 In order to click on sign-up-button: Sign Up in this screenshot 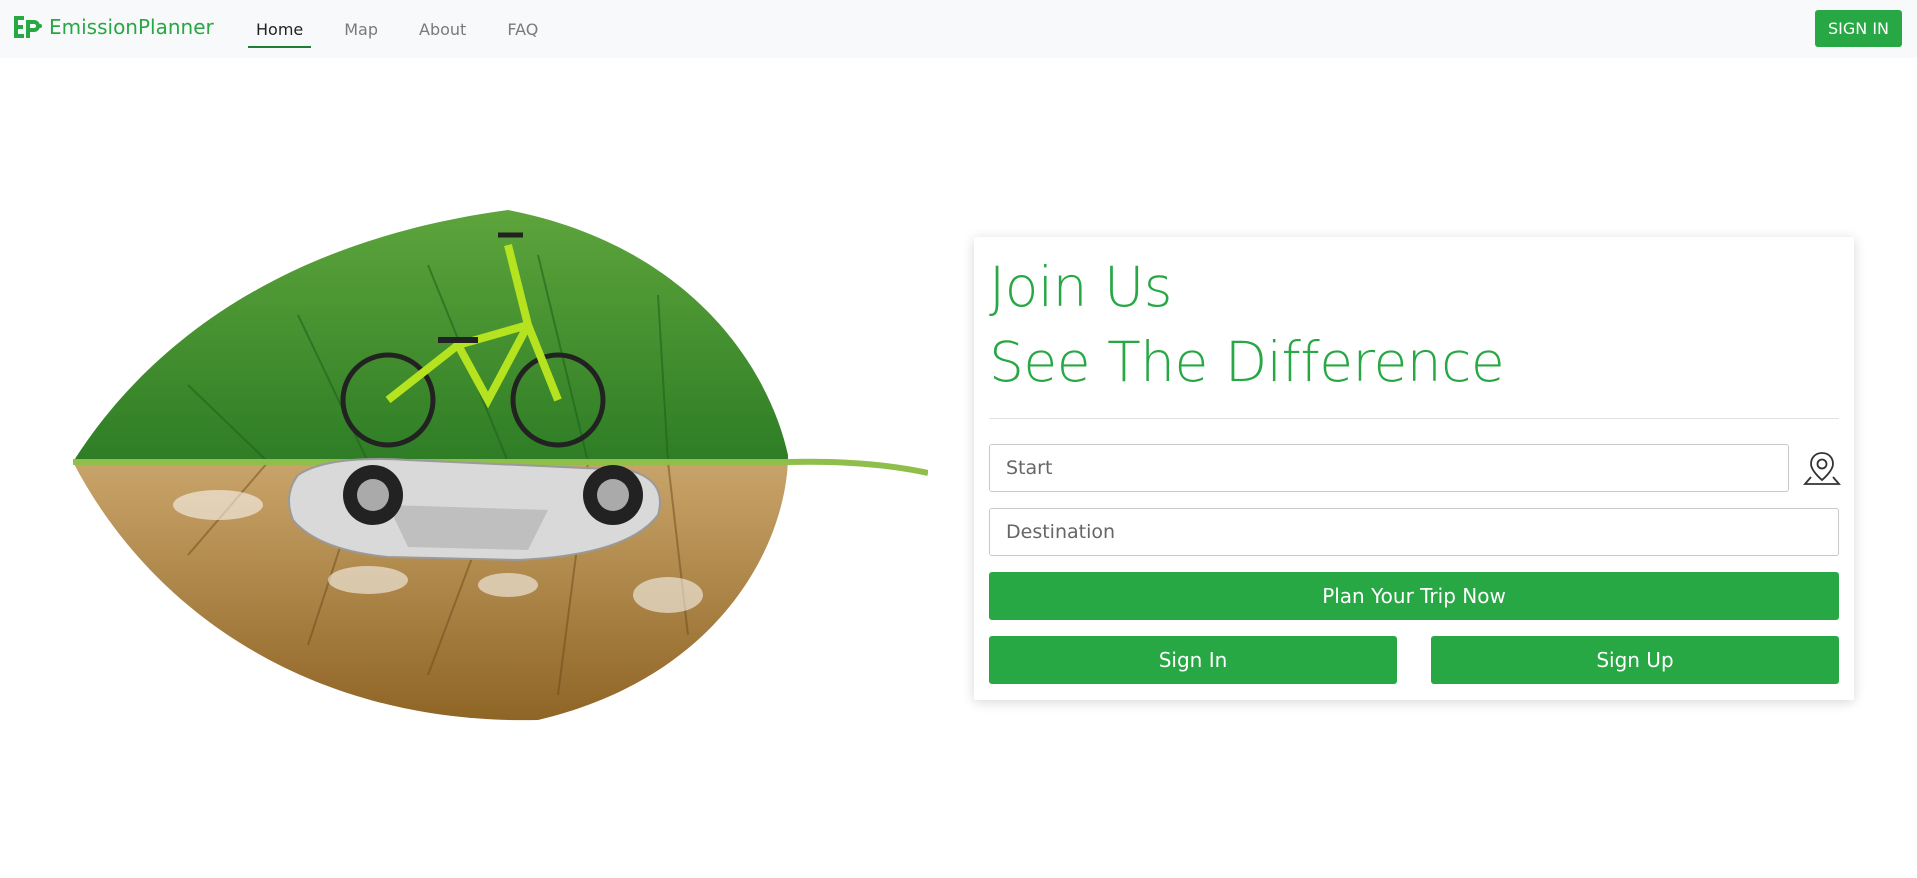, I will do `click(1635, 660)`.